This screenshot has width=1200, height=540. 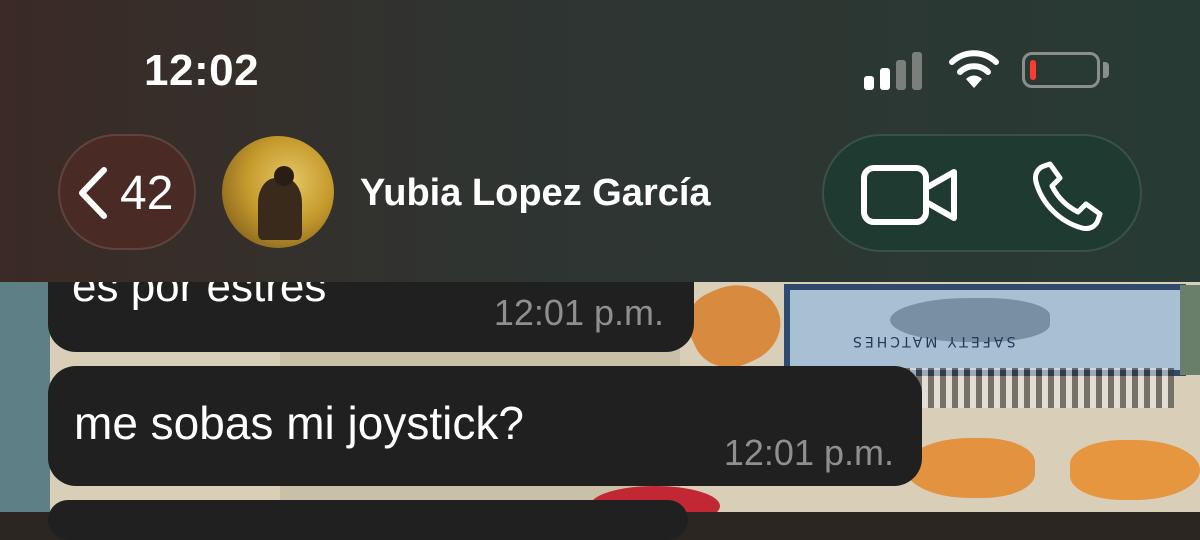 I want to click on message-bubble, so click(x=368, y=520).